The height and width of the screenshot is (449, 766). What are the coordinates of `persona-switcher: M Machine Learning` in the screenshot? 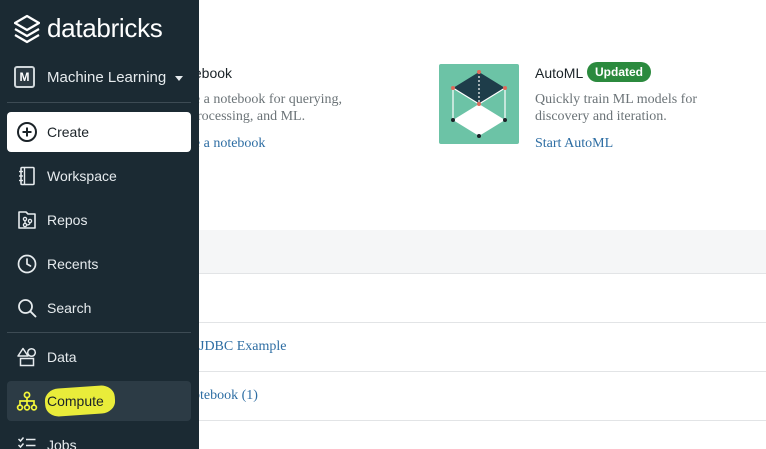 It's located at (102, 79).